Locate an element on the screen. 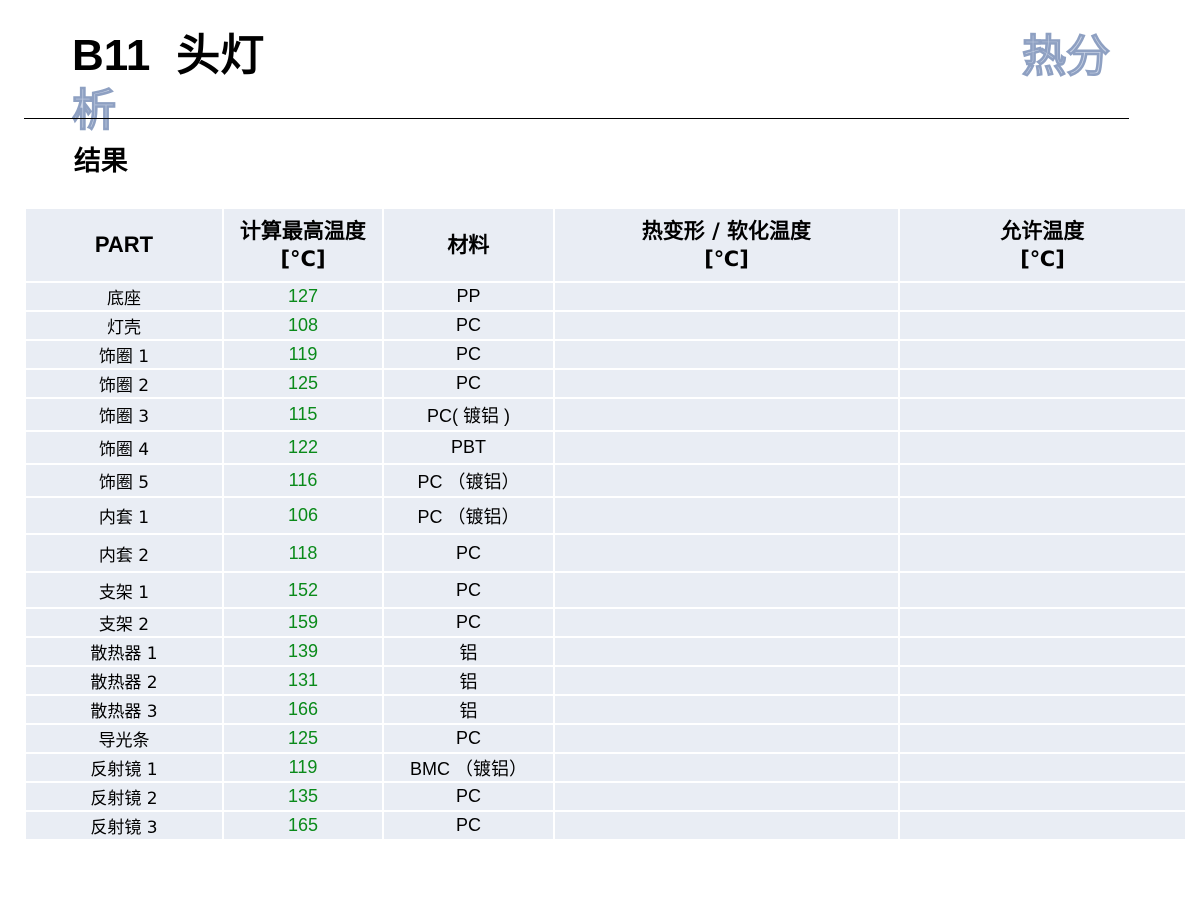  material-cell: PP is located at coordinates (468, 296).